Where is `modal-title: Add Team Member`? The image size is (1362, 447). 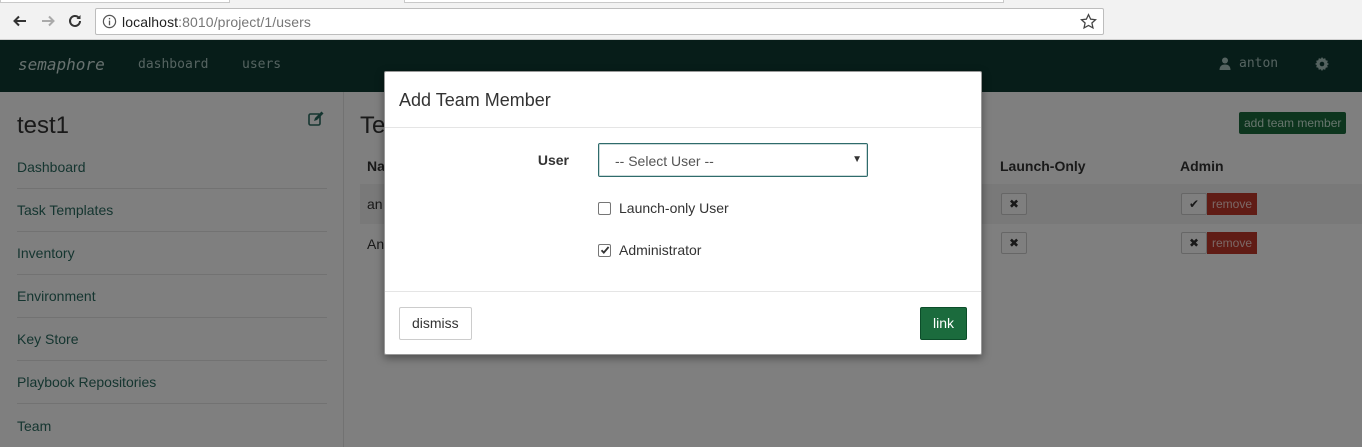 modal-title: Add Team Member is located at coordinates (475, 100).